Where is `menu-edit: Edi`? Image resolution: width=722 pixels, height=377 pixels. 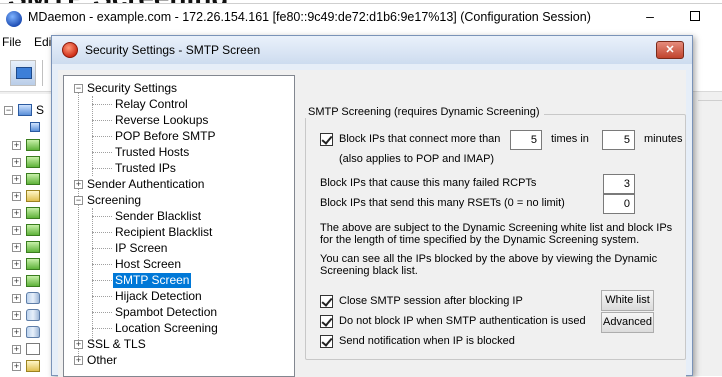
menu-edit: Edi is located at coordinates (42, 42).